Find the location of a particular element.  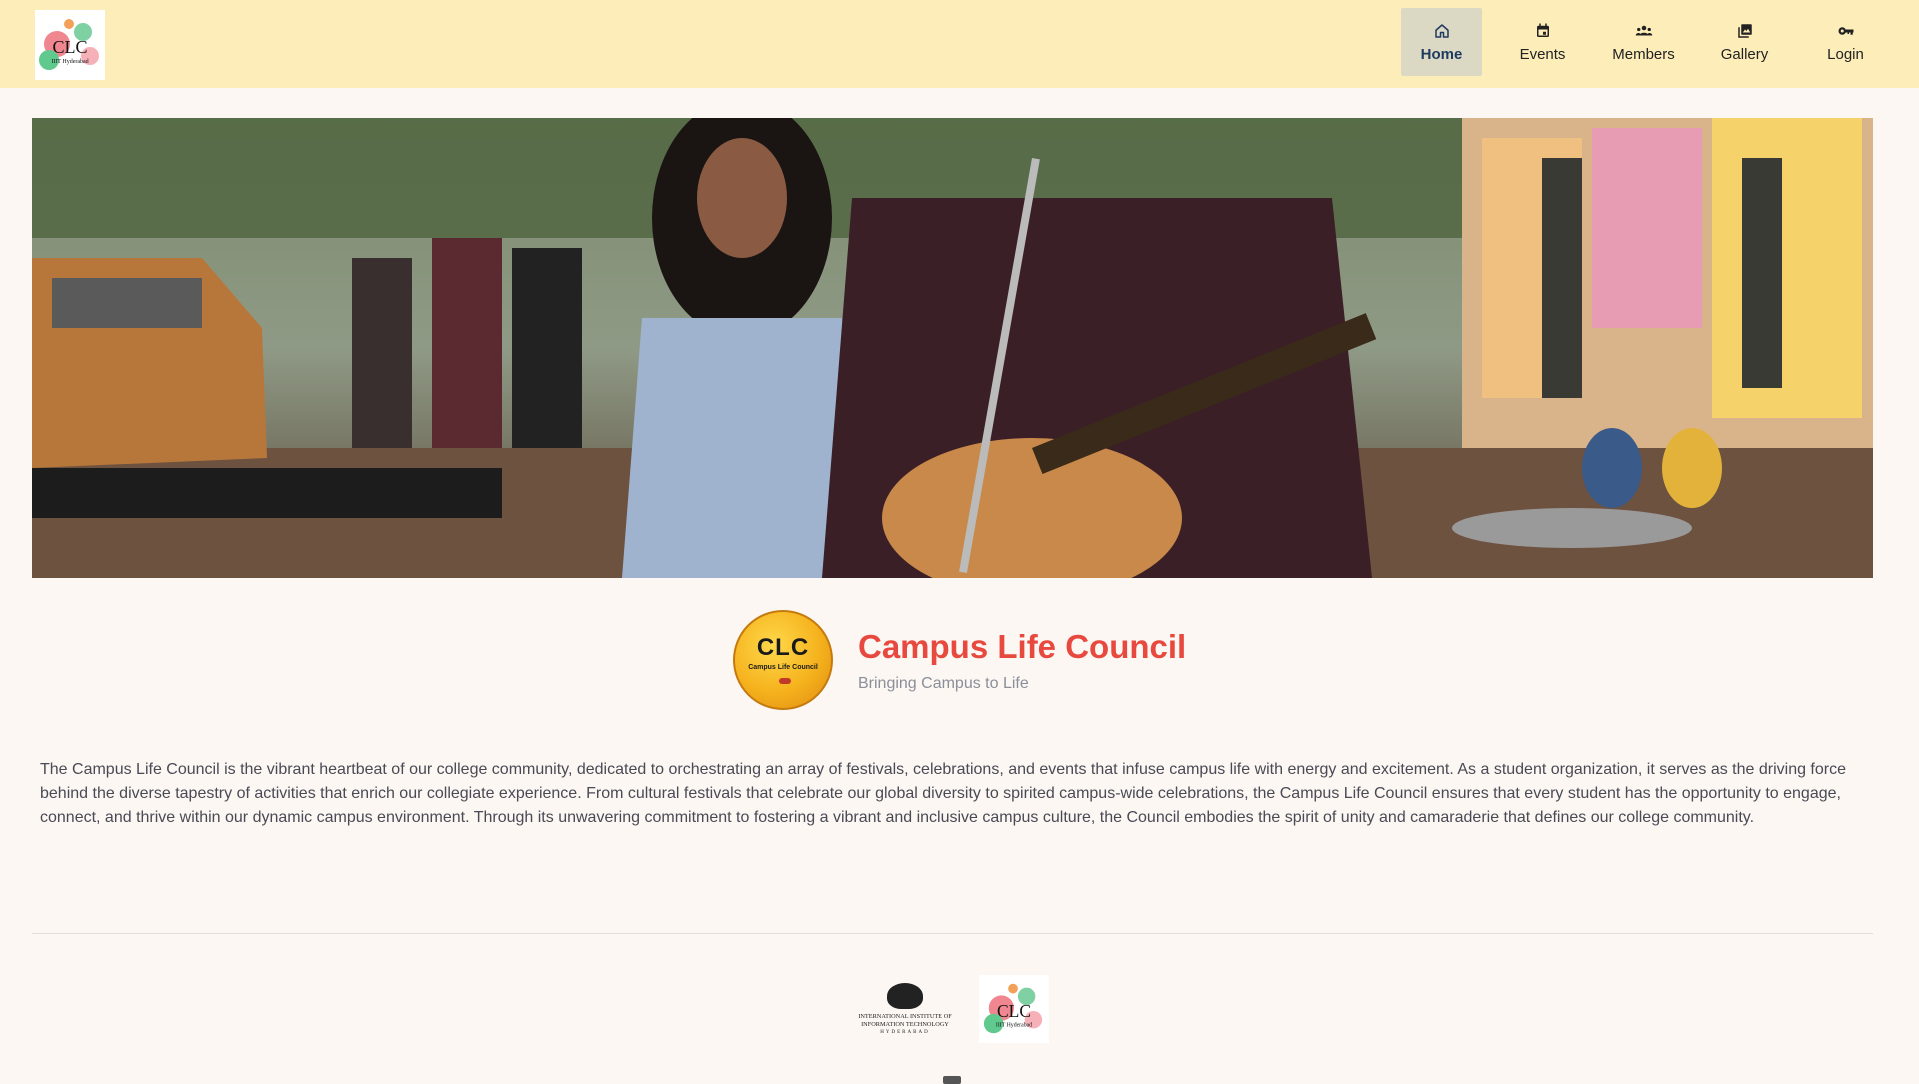

clc-footer-logo-text: CLC is located at coordinates (1014, 1011).